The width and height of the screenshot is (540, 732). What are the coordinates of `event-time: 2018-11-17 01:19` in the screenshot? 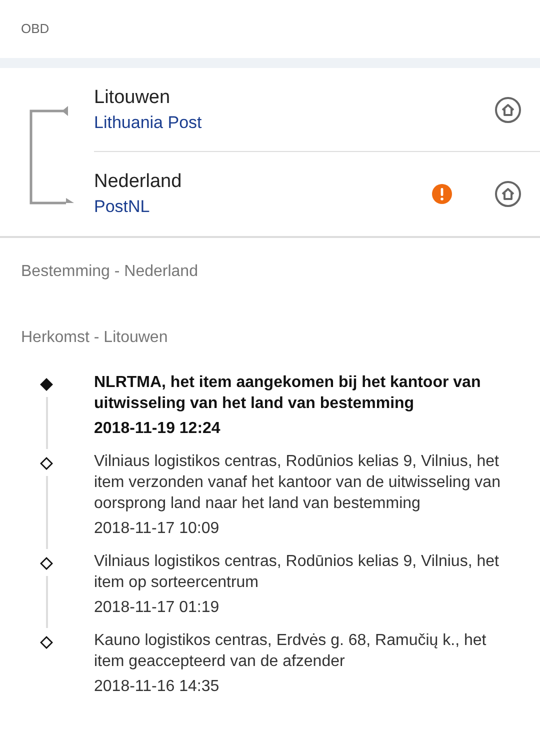 It's located at (157, 608).